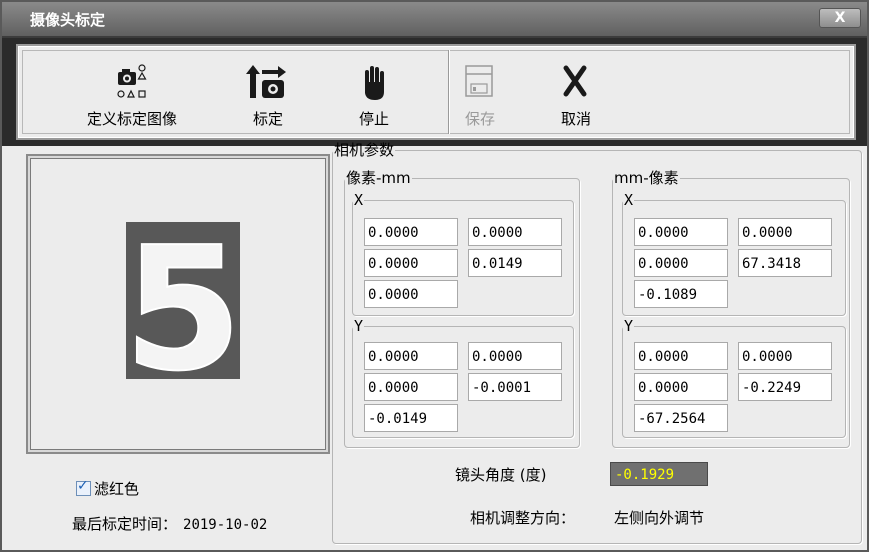 This screenshot has height=552, width=869. I want to click on p2m-x-cell: 0.0149, so click(515, 263).